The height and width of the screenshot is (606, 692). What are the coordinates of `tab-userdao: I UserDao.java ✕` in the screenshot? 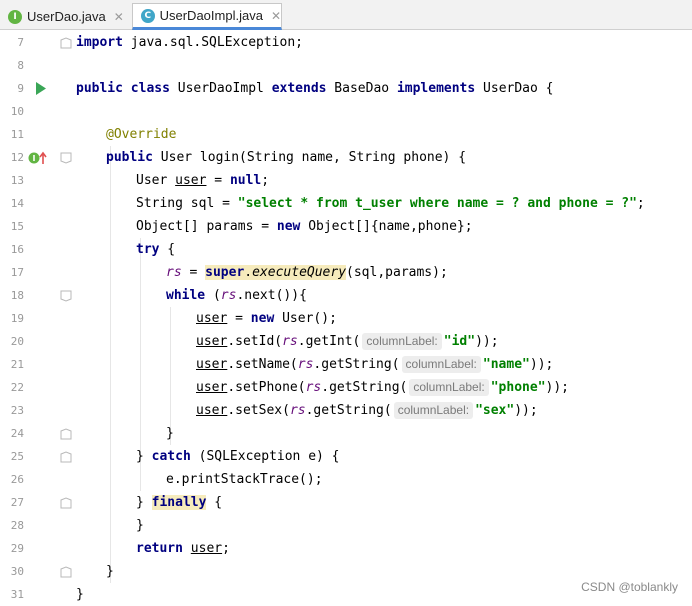 It's located at (64, 16).